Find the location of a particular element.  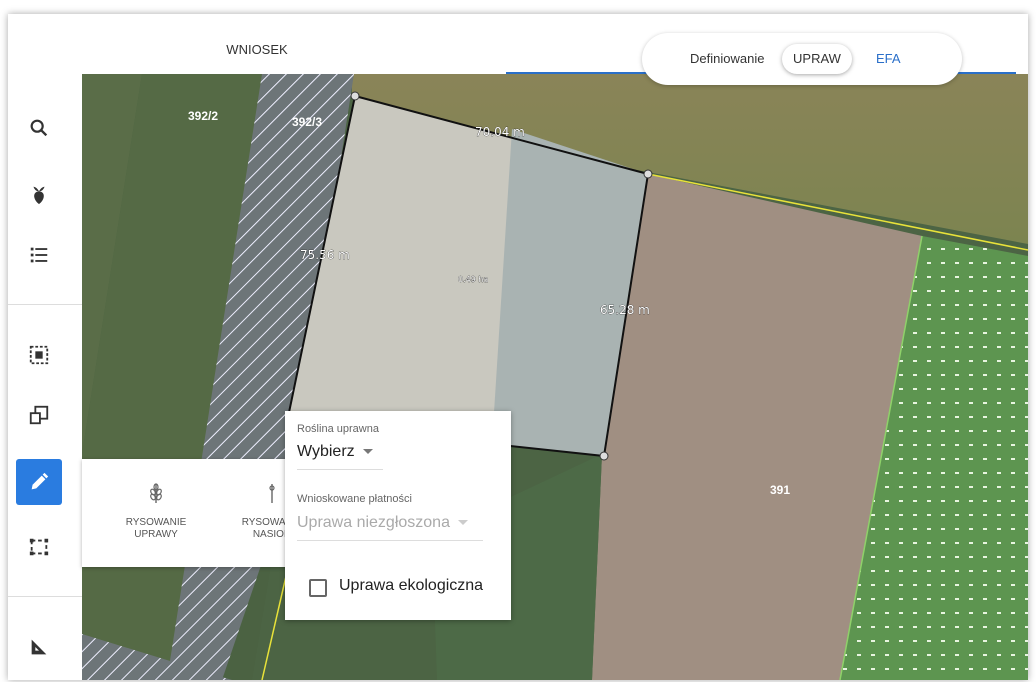

list-button is located at coordinates (39, 255).